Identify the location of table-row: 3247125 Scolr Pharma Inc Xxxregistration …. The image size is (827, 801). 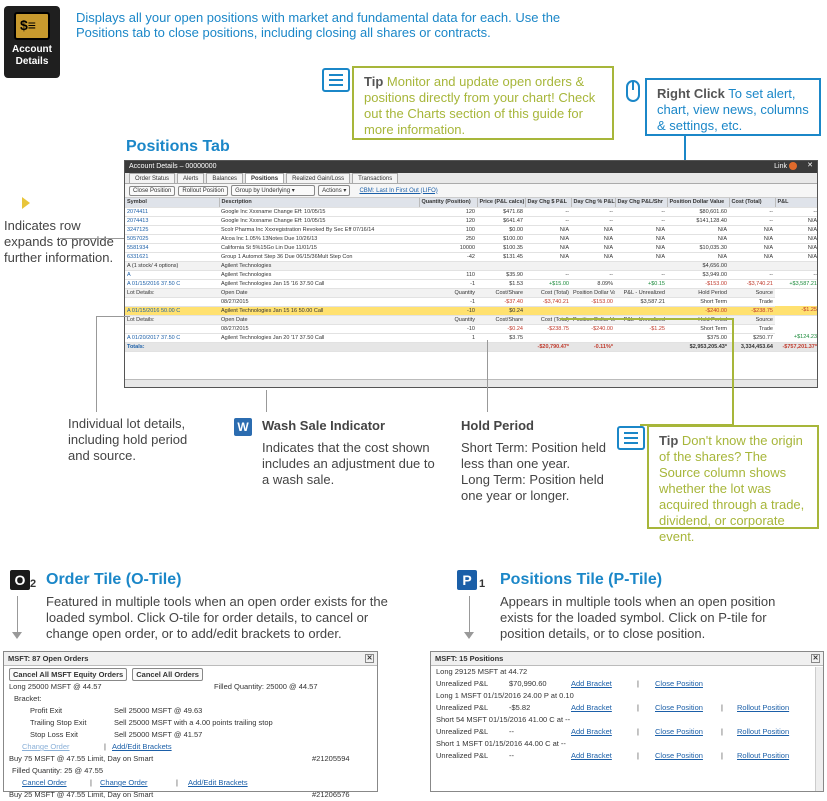
(471, 230).